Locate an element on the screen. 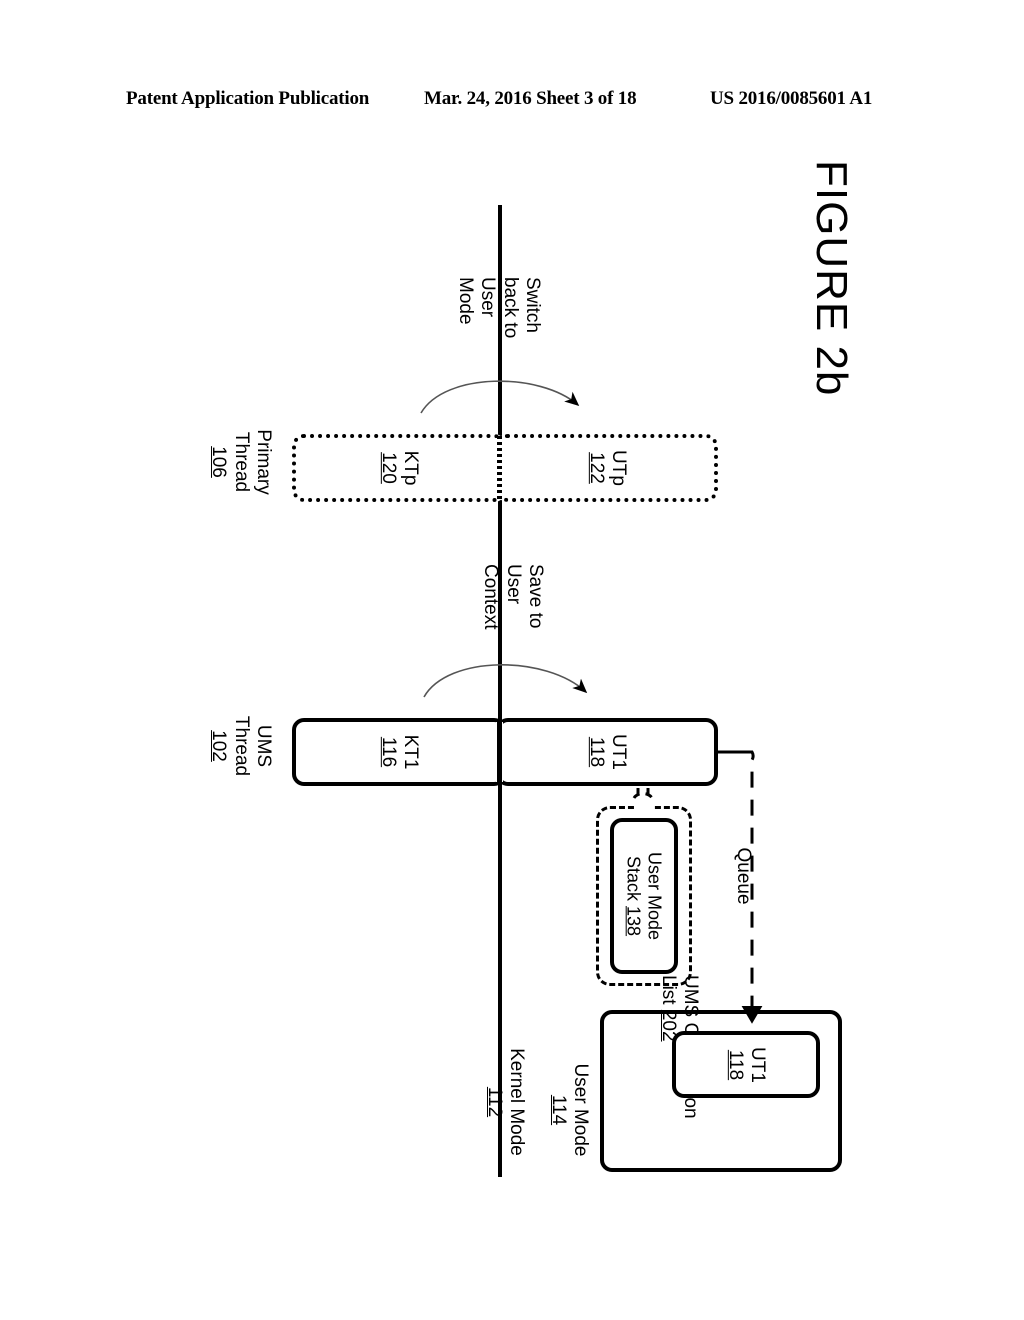 This screenshot has width=1024, height=1320. publication-type: Patent Application Publication is located at coordinates (248, 98).